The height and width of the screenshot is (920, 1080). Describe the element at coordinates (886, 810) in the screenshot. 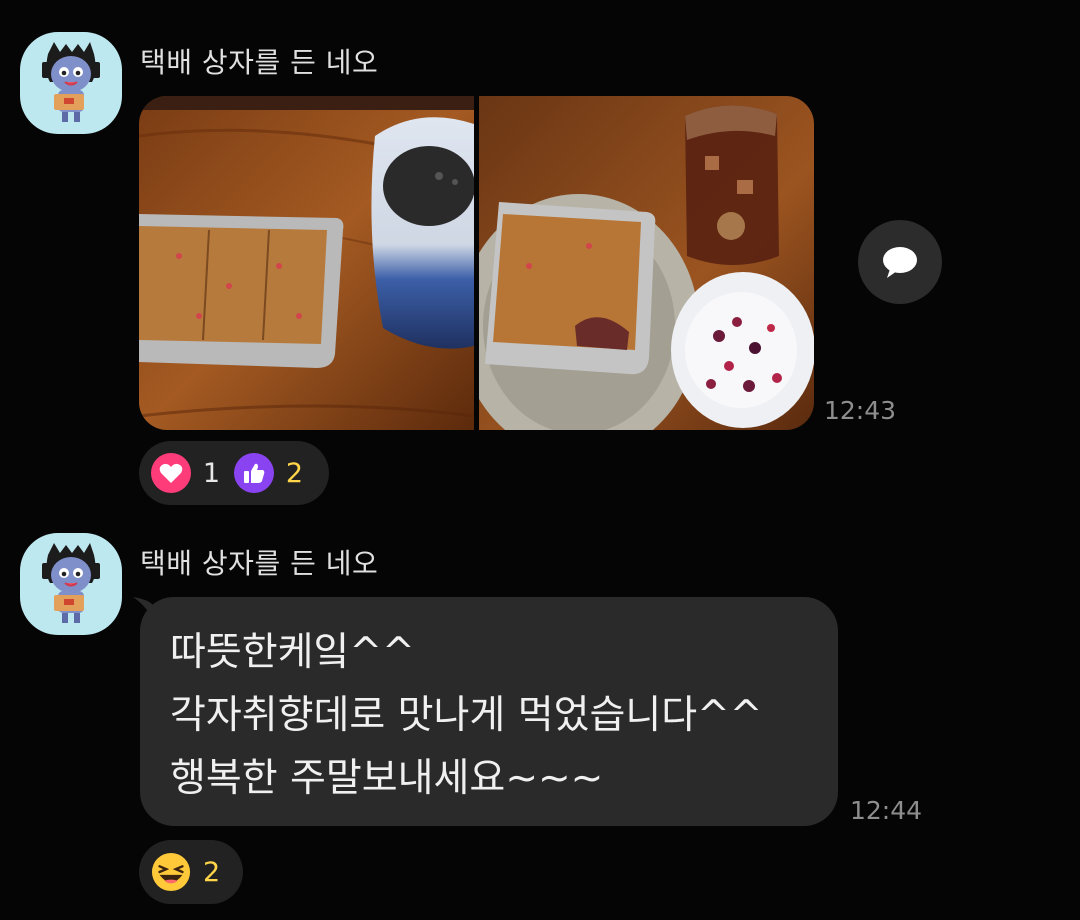

I see `message-time: 12:44` at that location.